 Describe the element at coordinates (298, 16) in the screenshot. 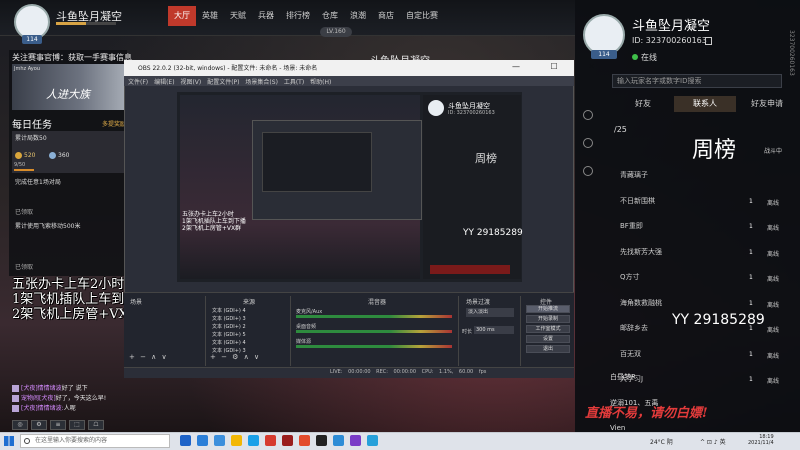

I see `nav-tab: 排行榜` at that location.